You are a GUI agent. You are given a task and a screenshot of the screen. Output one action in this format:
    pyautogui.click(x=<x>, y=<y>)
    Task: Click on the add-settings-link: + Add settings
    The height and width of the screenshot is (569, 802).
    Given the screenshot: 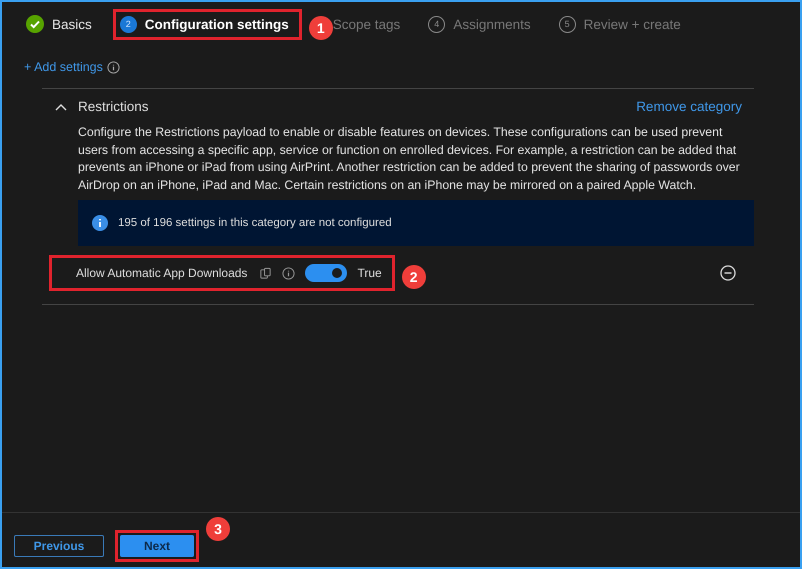 What is the action you would take?
    pyautogui.click(x=63, y=67)
    